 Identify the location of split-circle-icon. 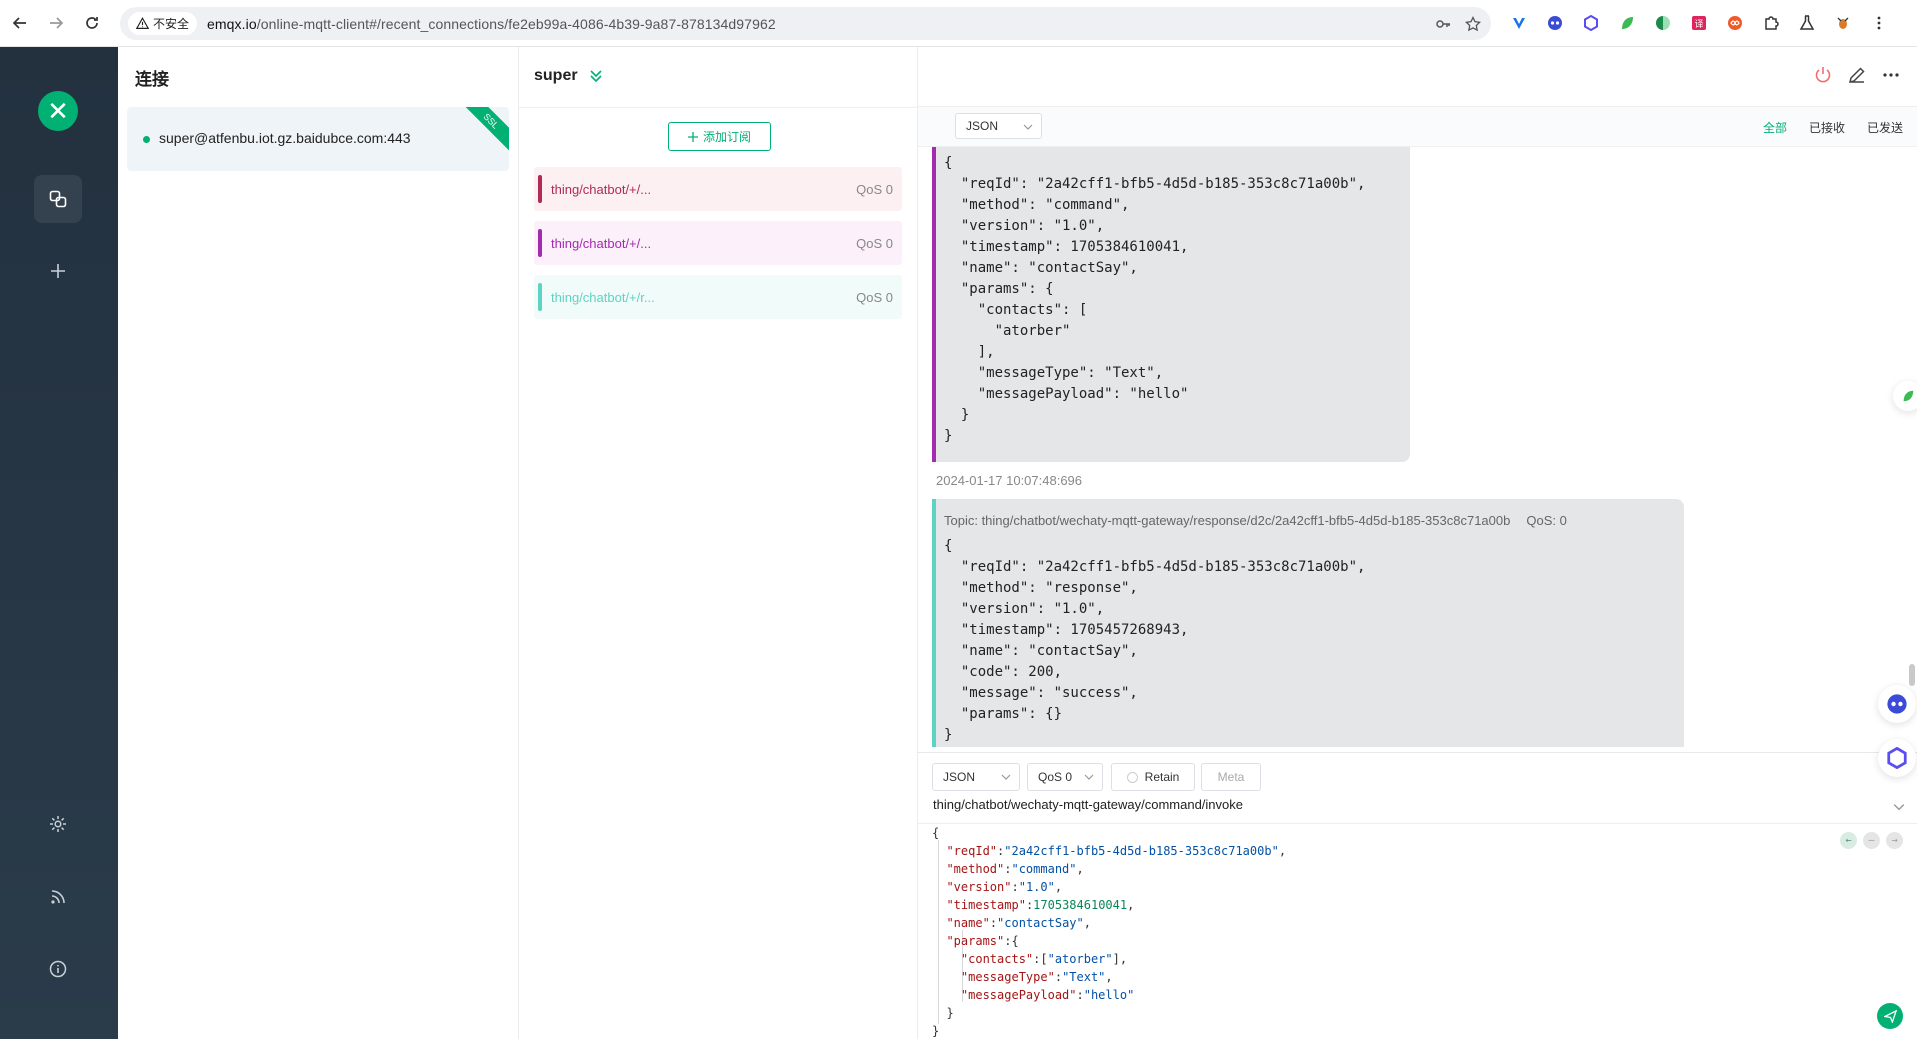
(1663, 23).